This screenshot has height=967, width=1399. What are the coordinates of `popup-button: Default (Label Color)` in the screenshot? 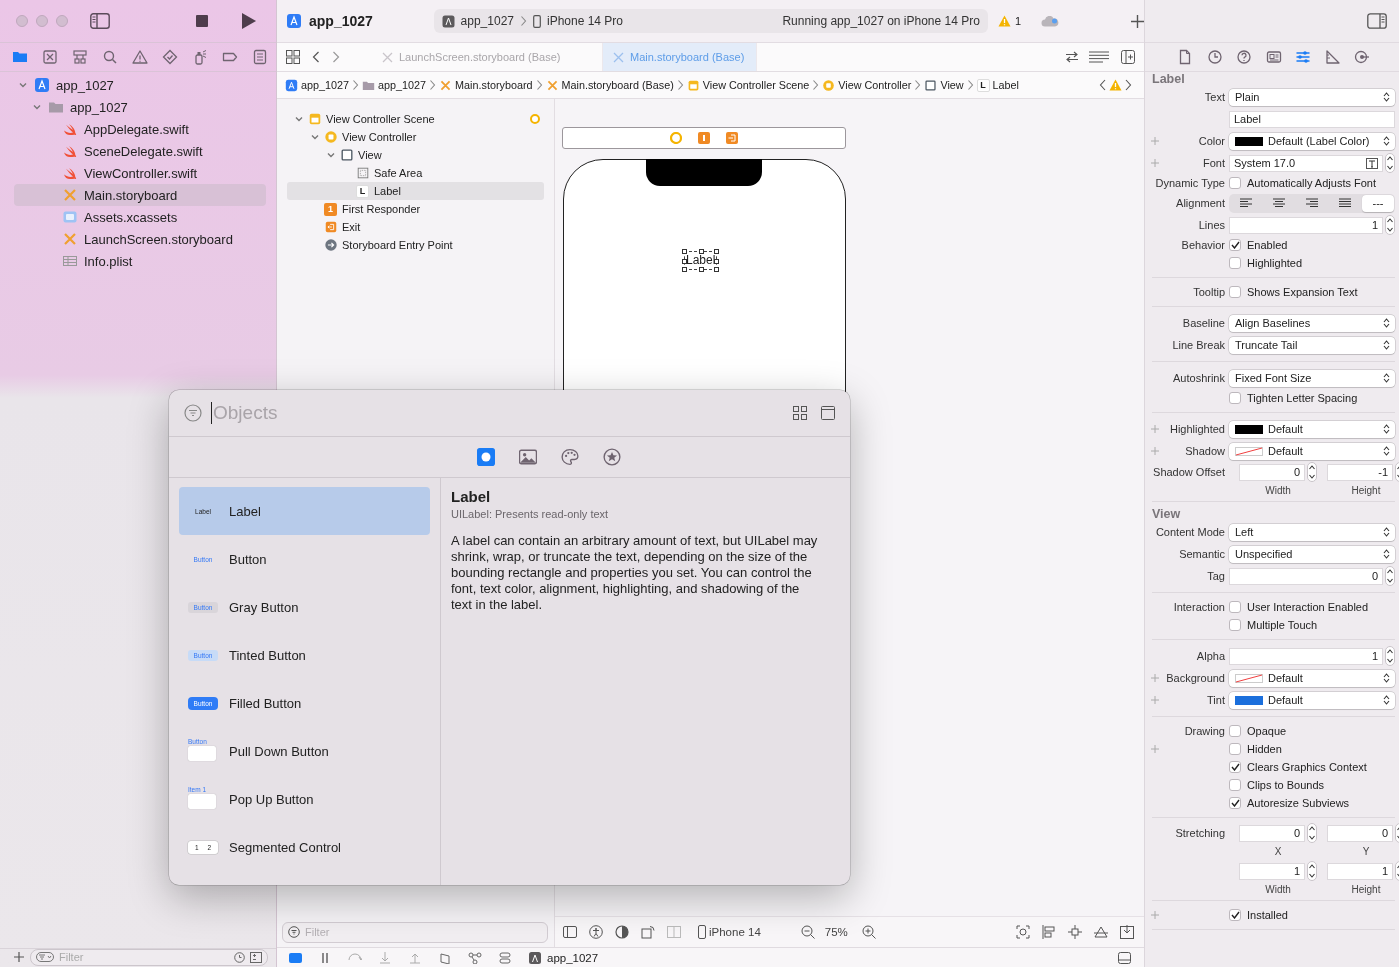 It's located at (1312, 141).